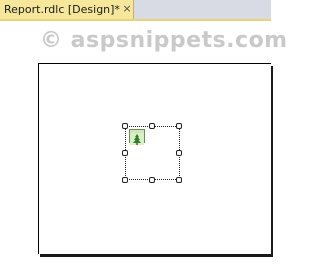 This screenshot has width=320, height=266. I want to click on tab-report-design: Report.rdlc [Design]* ×, so click(67, 9).